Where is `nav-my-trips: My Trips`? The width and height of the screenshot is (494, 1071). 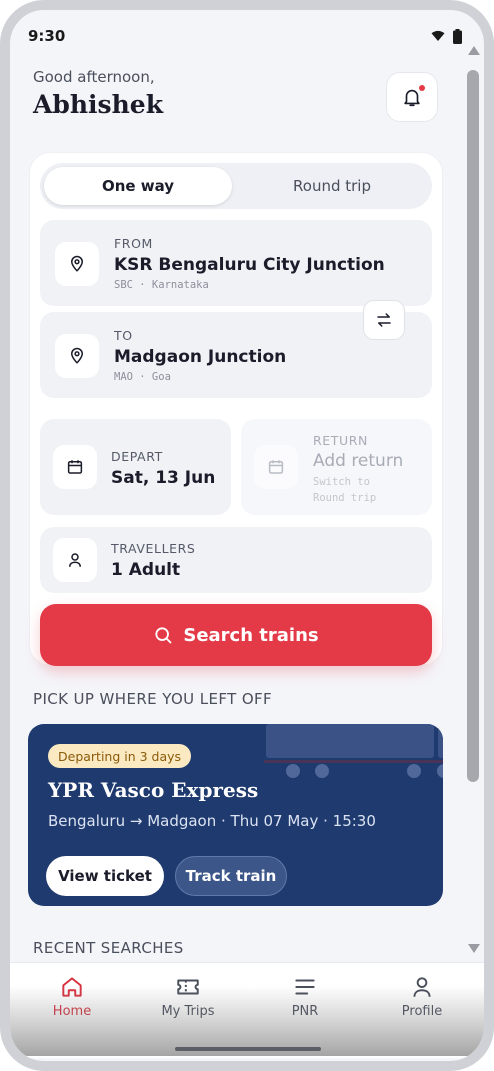 nav-my-trips: My Trips is located at coordinates (188, 996).